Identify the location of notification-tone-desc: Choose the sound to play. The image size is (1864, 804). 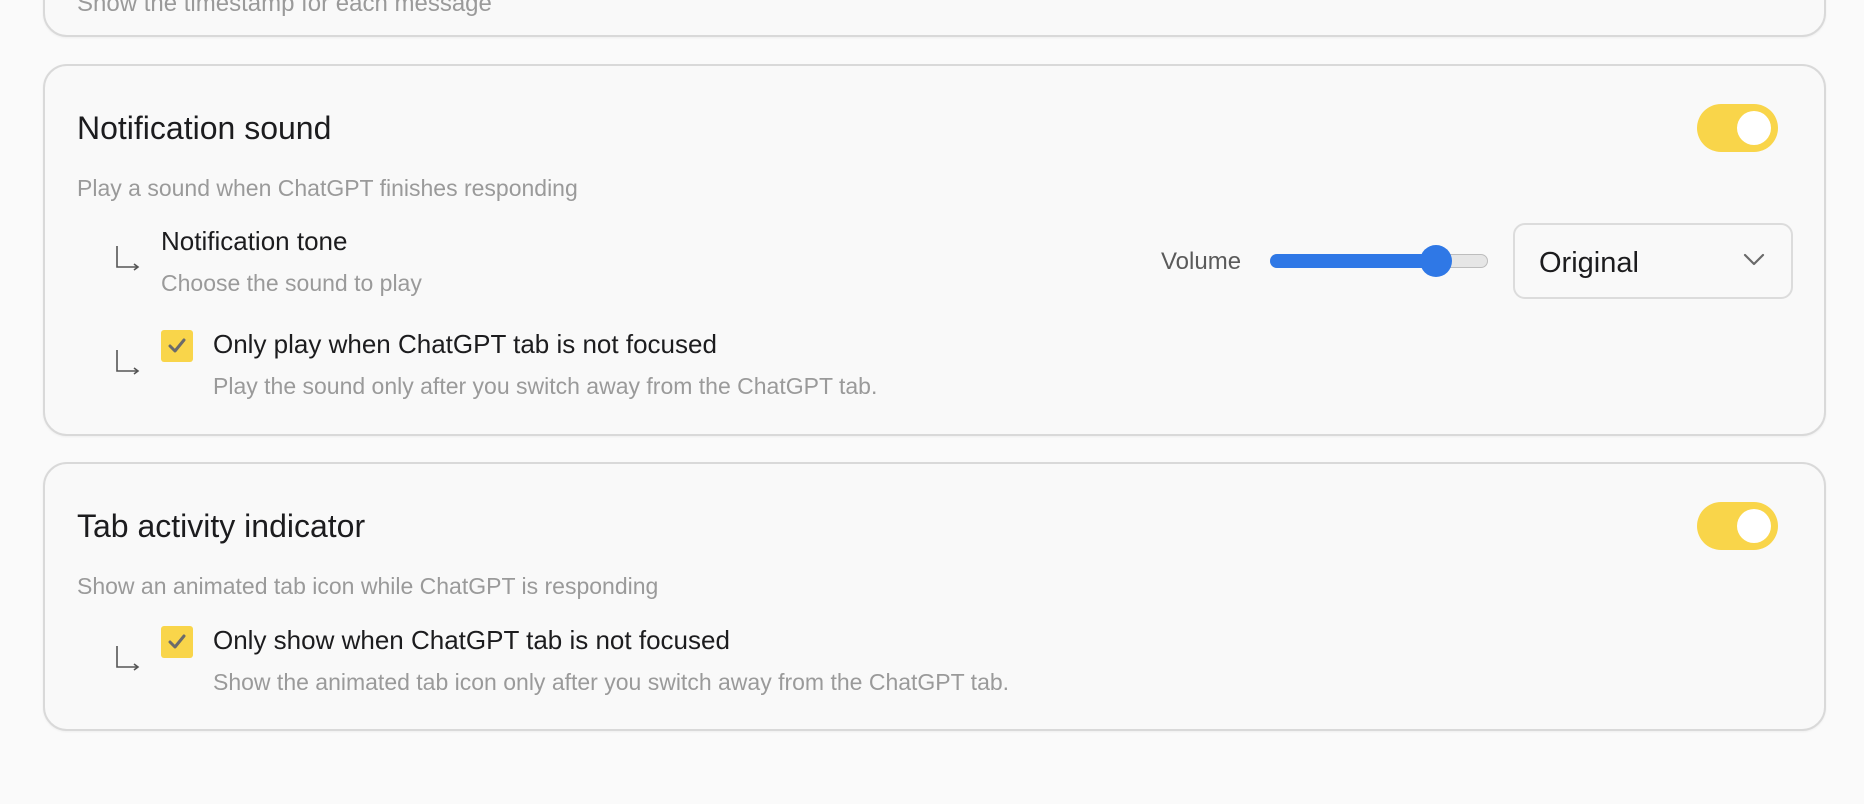
(291, 283).